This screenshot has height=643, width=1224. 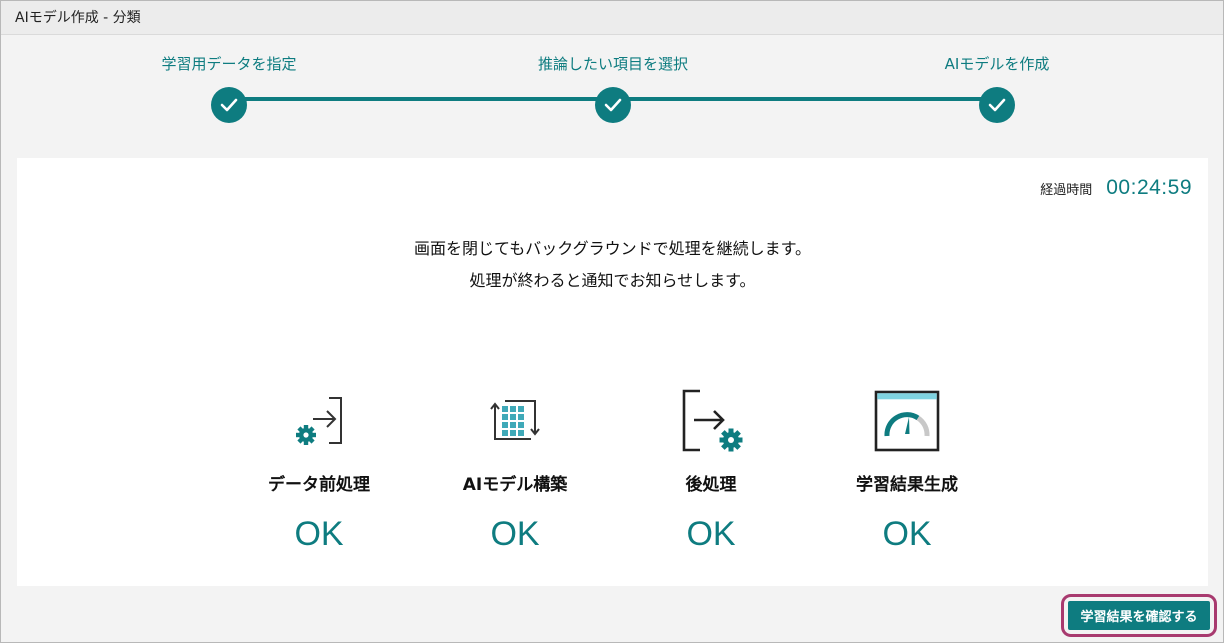 I want to click on stage-label: 後処理, so click(x=711, y=485).